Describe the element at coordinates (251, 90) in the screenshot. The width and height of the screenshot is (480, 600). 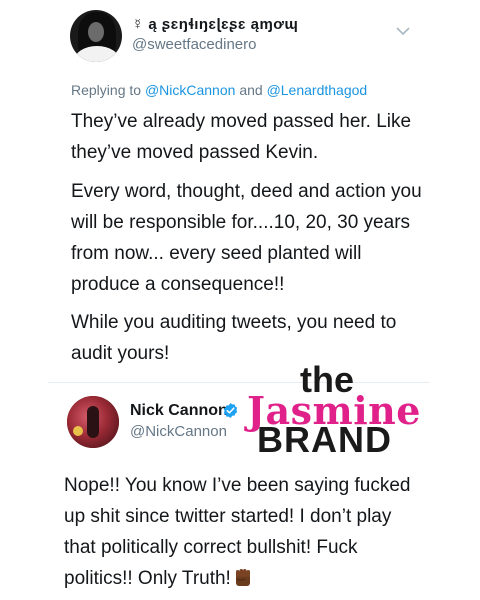
I see `replying-to-and: and` at that location.